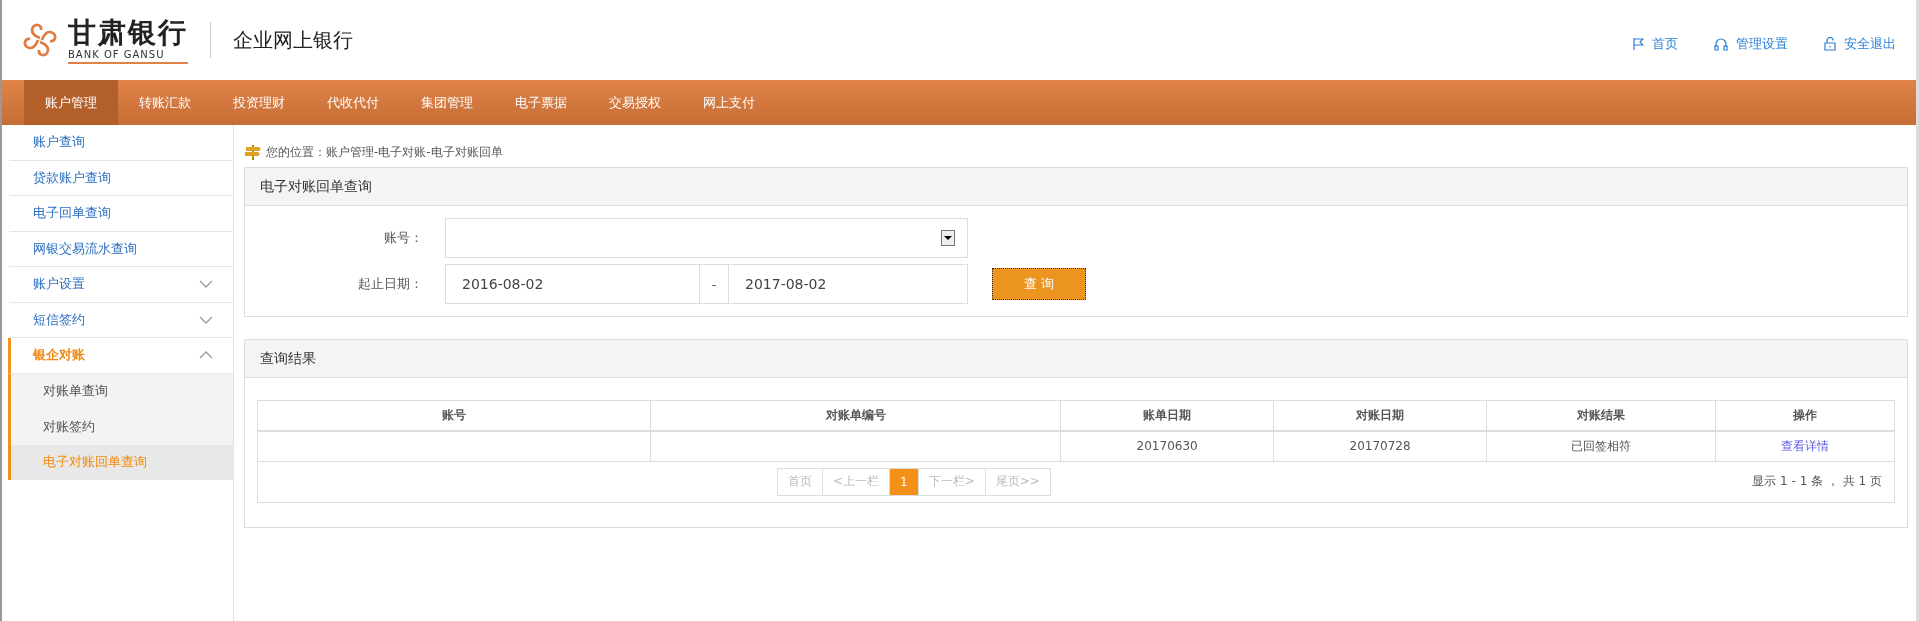 The height and width of the screenshot is (621, 1919). What do you see at coordinates (384, 152) in the screenshot?
I see `breadcrumb: 您的位置：账户管理-电子对账-电子对账回单` at bounding box center [384, 152].